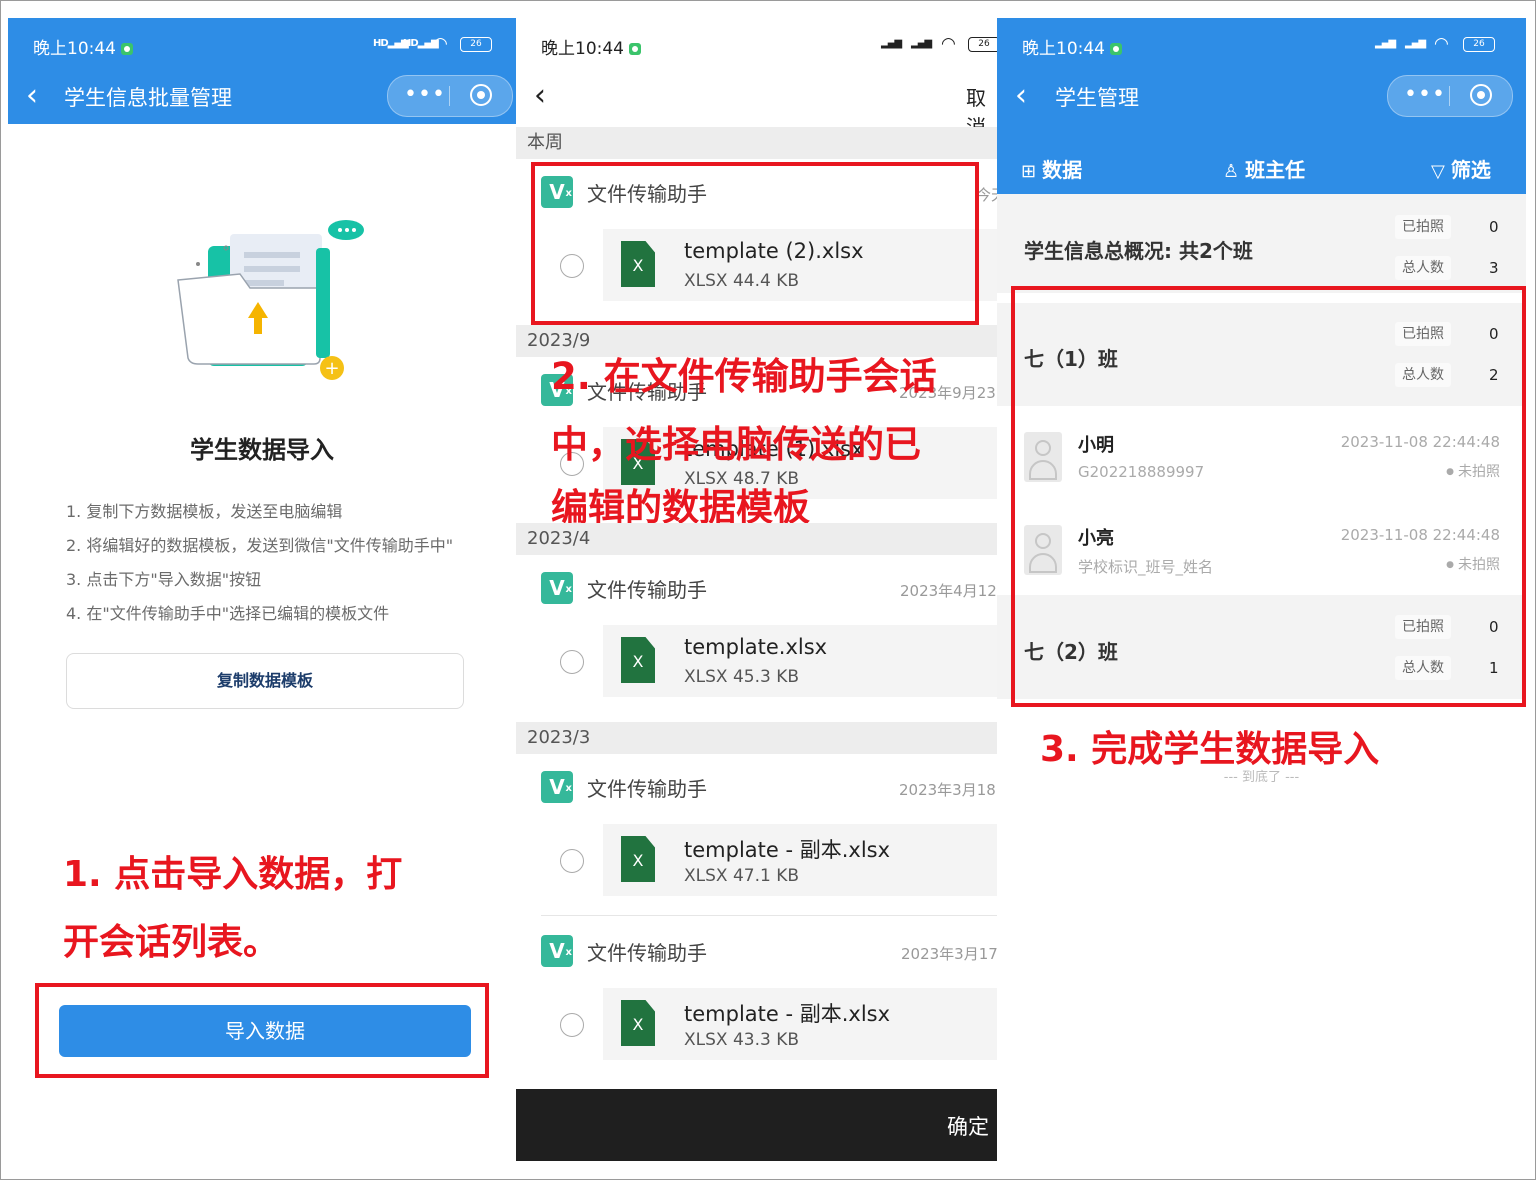 The height and width of the screenshot is (1180, 1536). Describe the element at coordinates (1029, 171) in the screenshot. I see `data-icon: ⊞` at that location.